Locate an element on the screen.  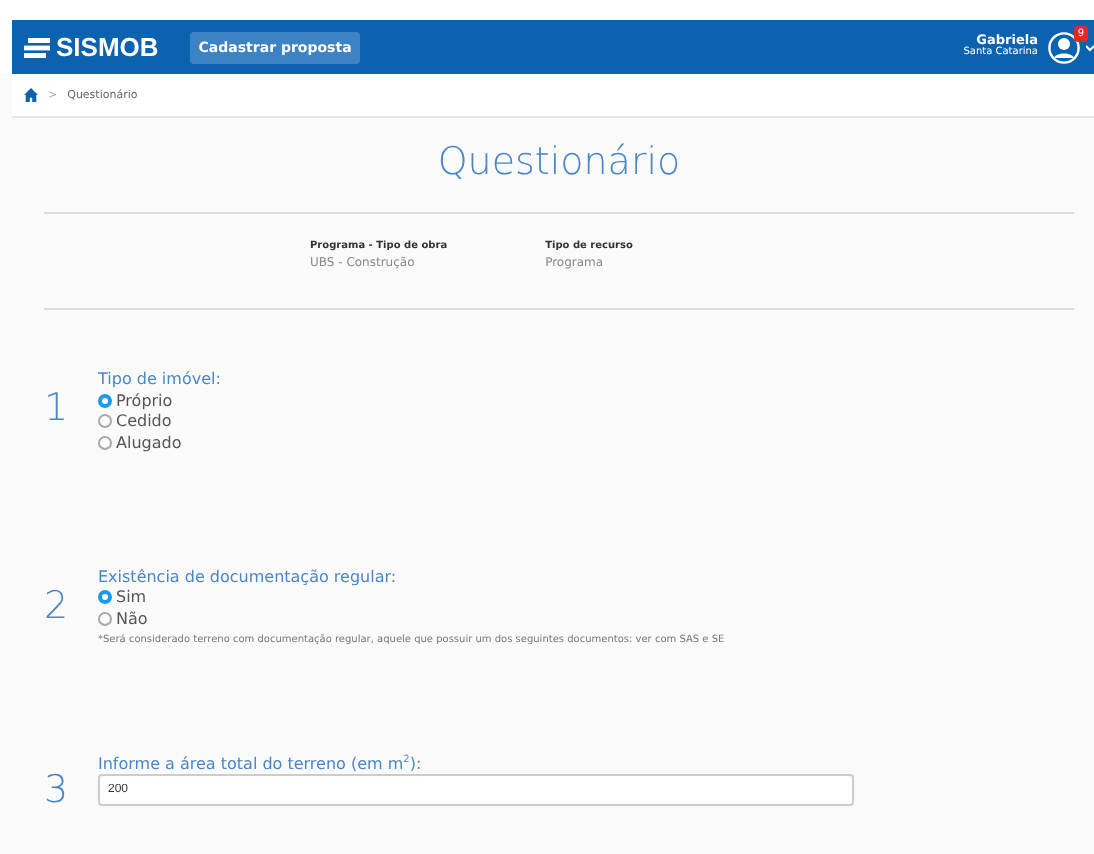
question-label: Existência de documentação regular: is located at coordinates (248, 576).